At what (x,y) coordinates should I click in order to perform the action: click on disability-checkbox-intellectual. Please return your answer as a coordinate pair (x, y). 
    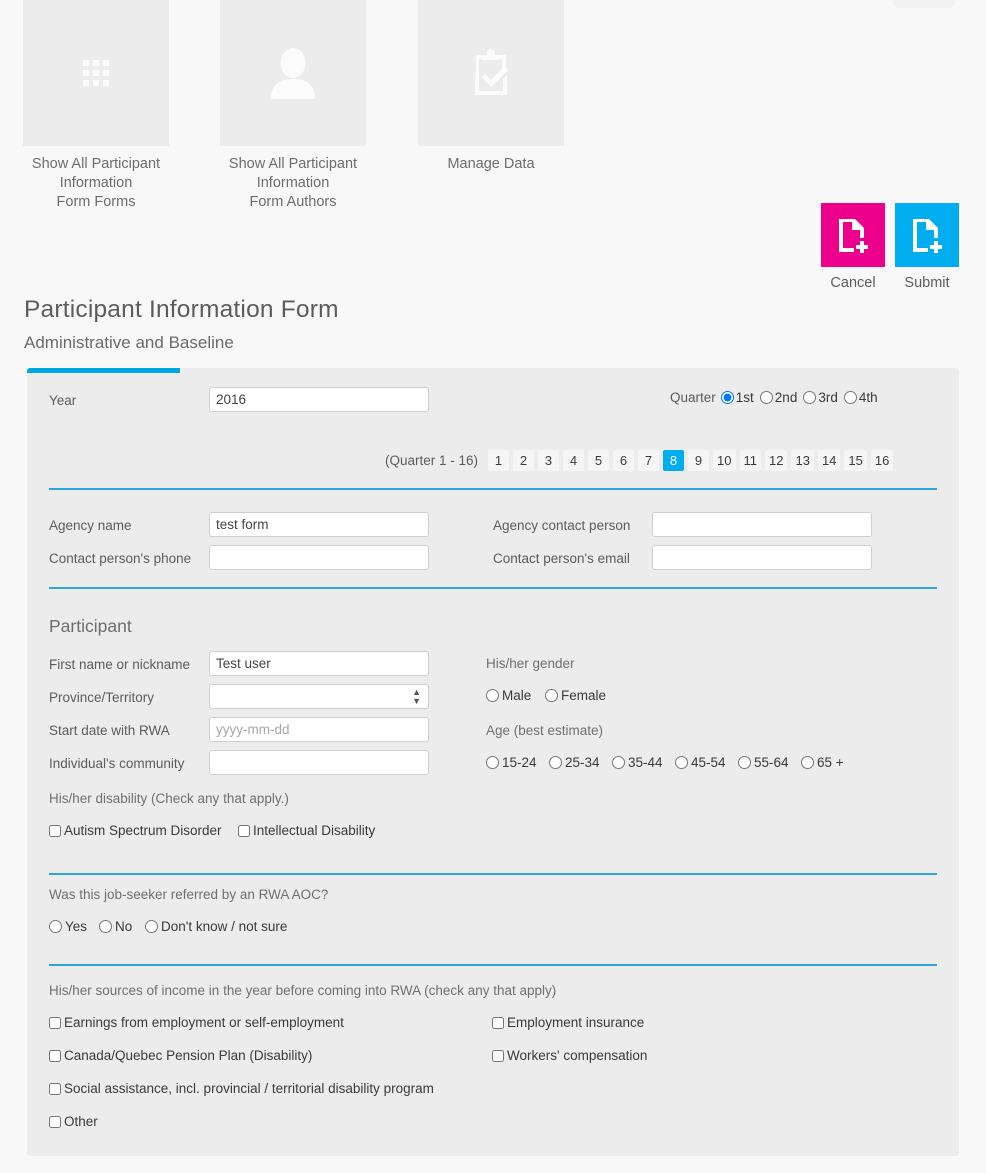
    Looking at the image, I should click on (244, 830).